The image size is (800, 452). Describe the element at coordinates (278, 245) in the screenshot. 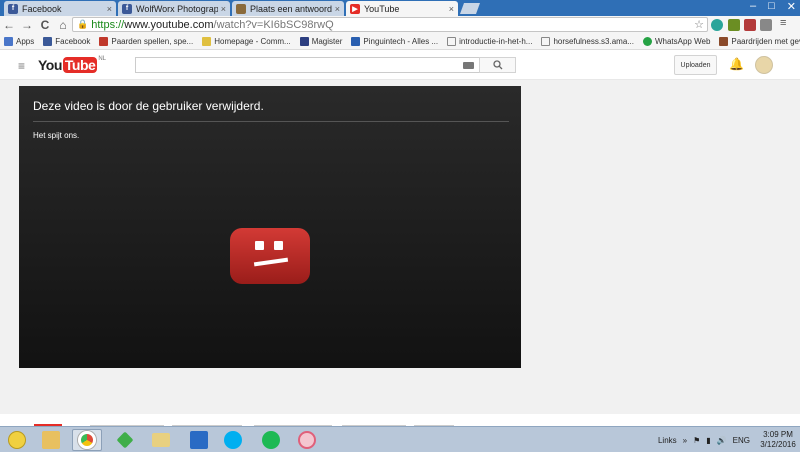

I see `sad-face-right-eye` at that location.